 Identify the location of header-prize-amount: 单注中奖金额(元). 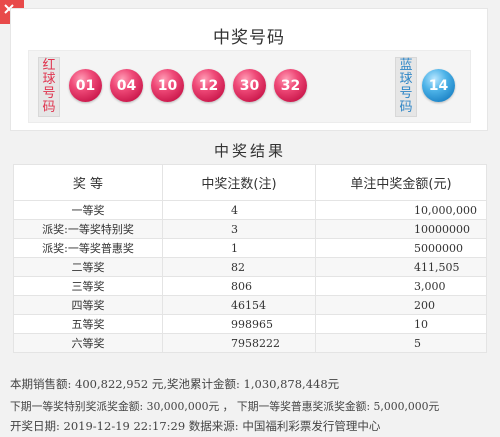
(401, 182).